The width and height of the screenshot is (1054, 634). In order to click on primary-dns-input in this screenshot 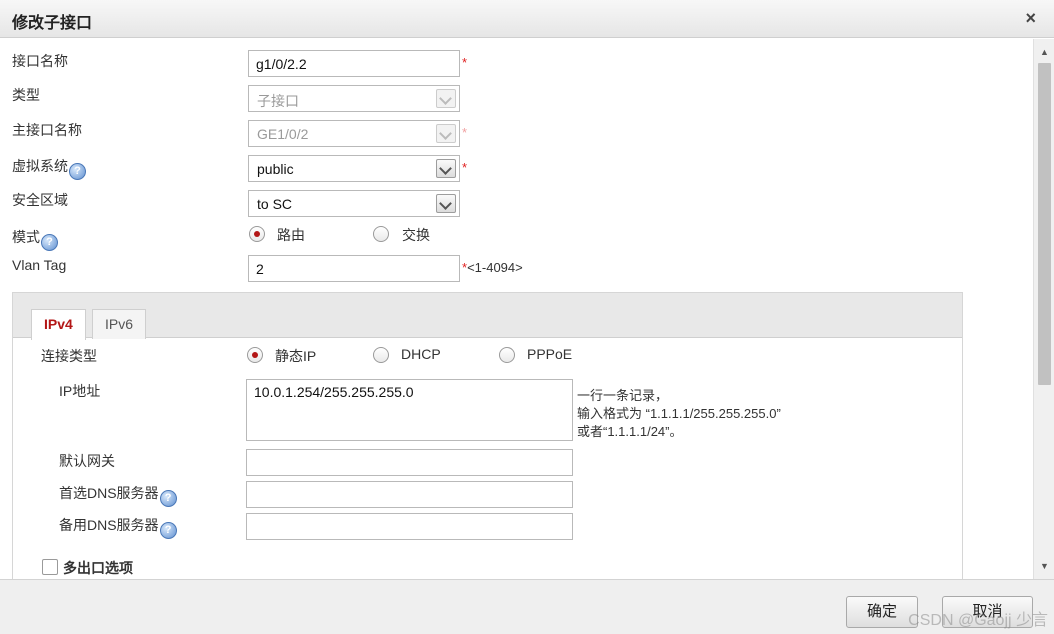, I will do `click(409, 494)`.